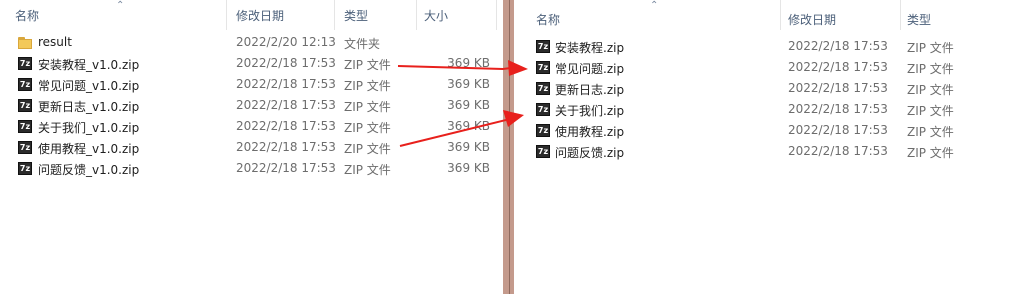 This screenshot has width=1018, height=294. Describe the element at coordinates (356, 15) in the screenshot. I see `left-header-type: 类型` at that location.